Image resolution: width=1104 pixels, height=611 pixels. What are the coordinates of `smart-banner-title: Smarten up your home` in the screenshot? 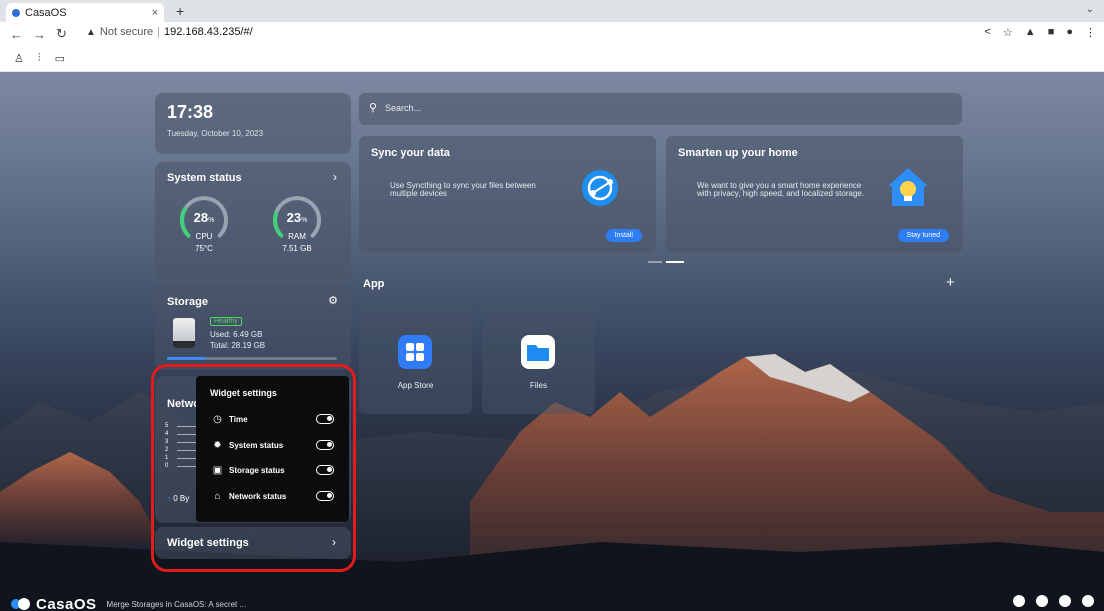 It's located at (738, 153).